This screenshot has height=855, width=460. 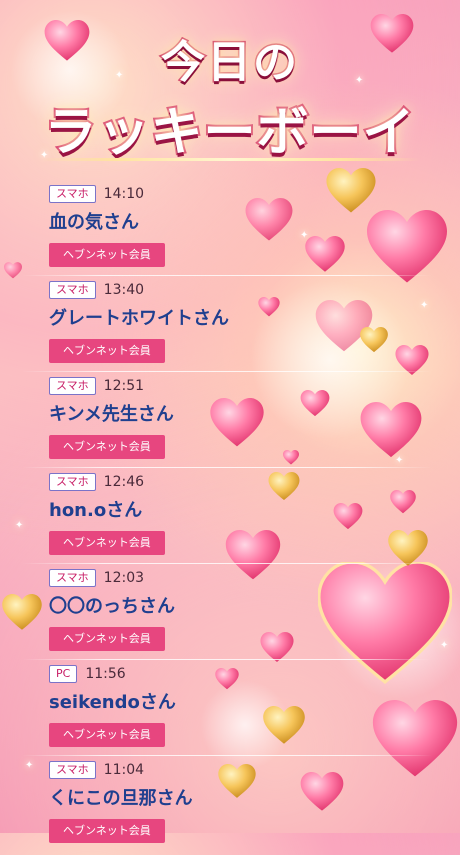 What do you see at coordinates (112, 606) in the screenshot?
I see `user-name: 〇〇のっちさん` at bounding box center [112, 606].